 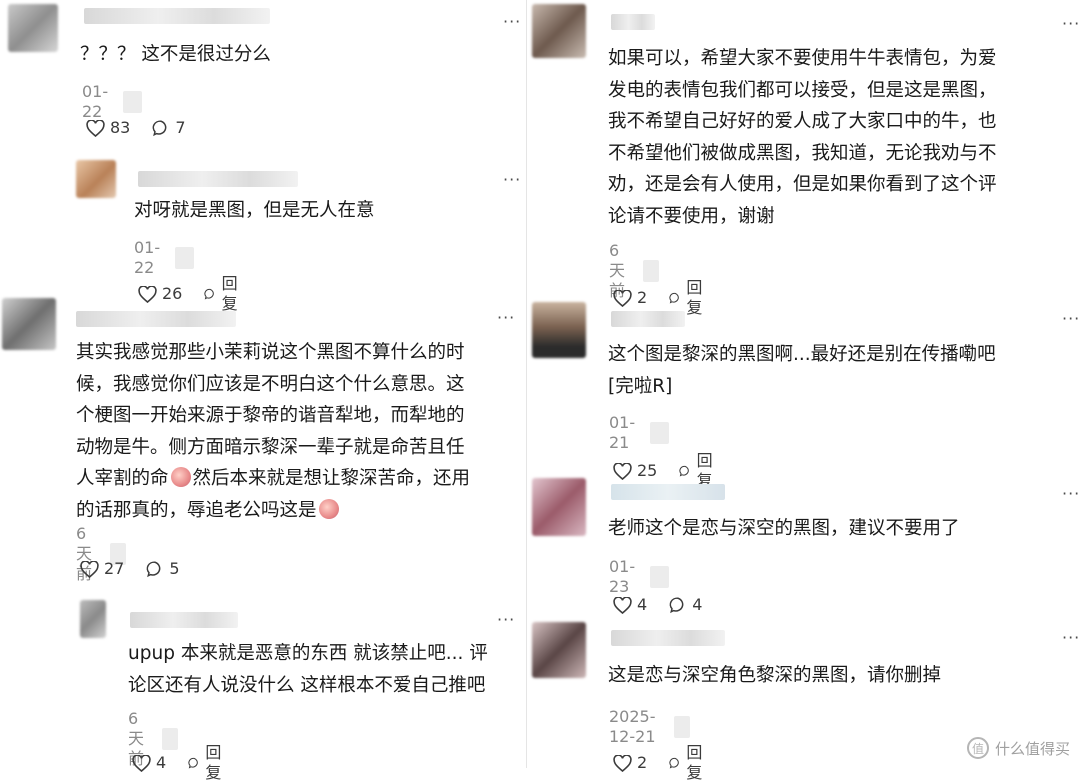 What do you see at coordinates (164, 258) in the screenshot?
I see `comment-meta: 01-22` at bounding box center [164, 258].